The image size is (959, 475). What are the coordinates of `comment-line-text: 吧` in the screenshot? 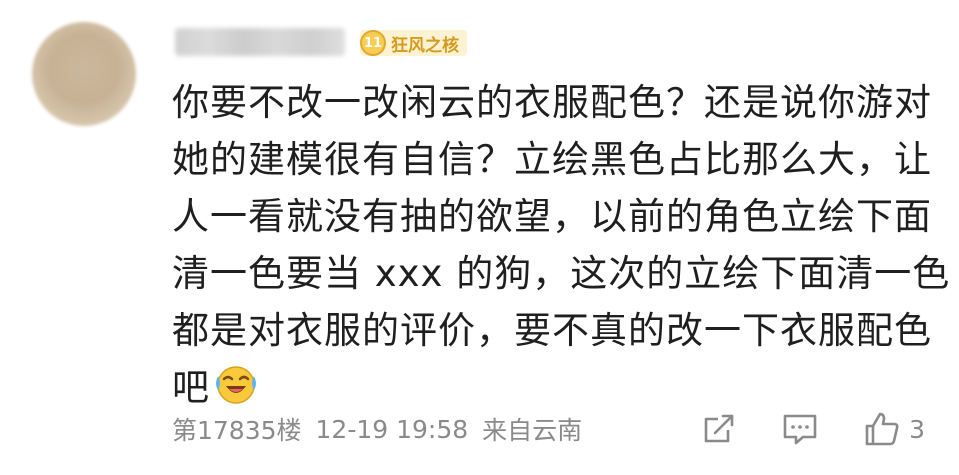 It's located at (191, 387).